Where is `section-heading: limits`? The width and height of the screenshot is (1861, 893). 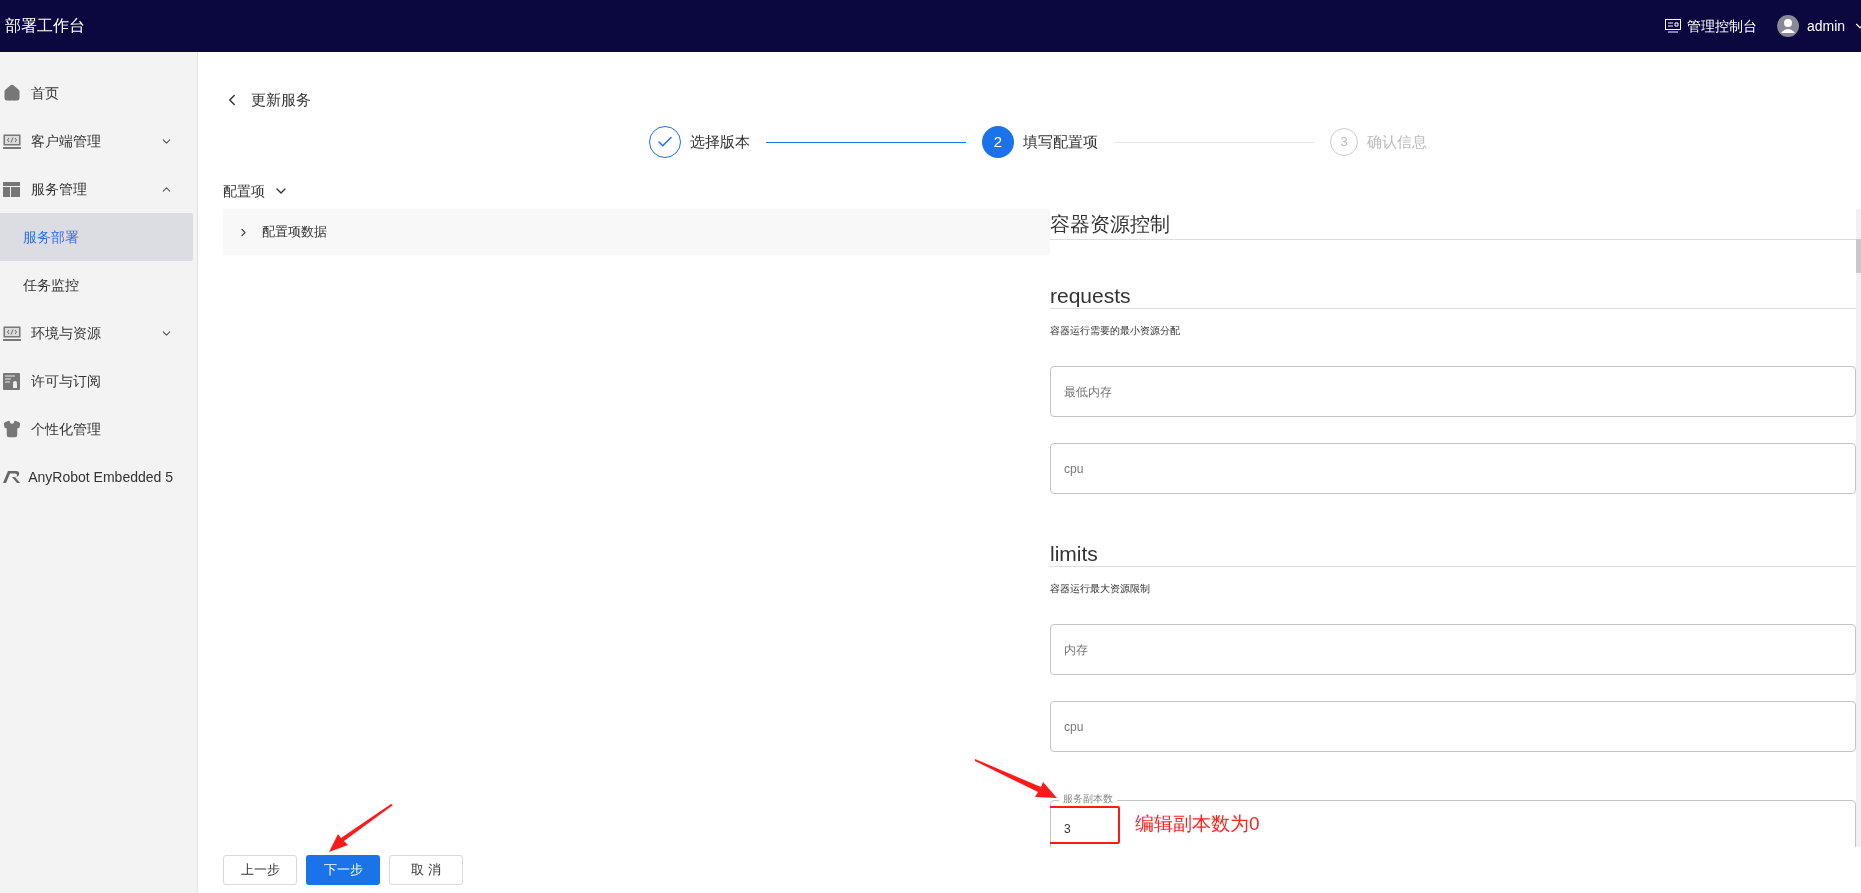
section-heading: limits is located at coordinates (1453, 553).